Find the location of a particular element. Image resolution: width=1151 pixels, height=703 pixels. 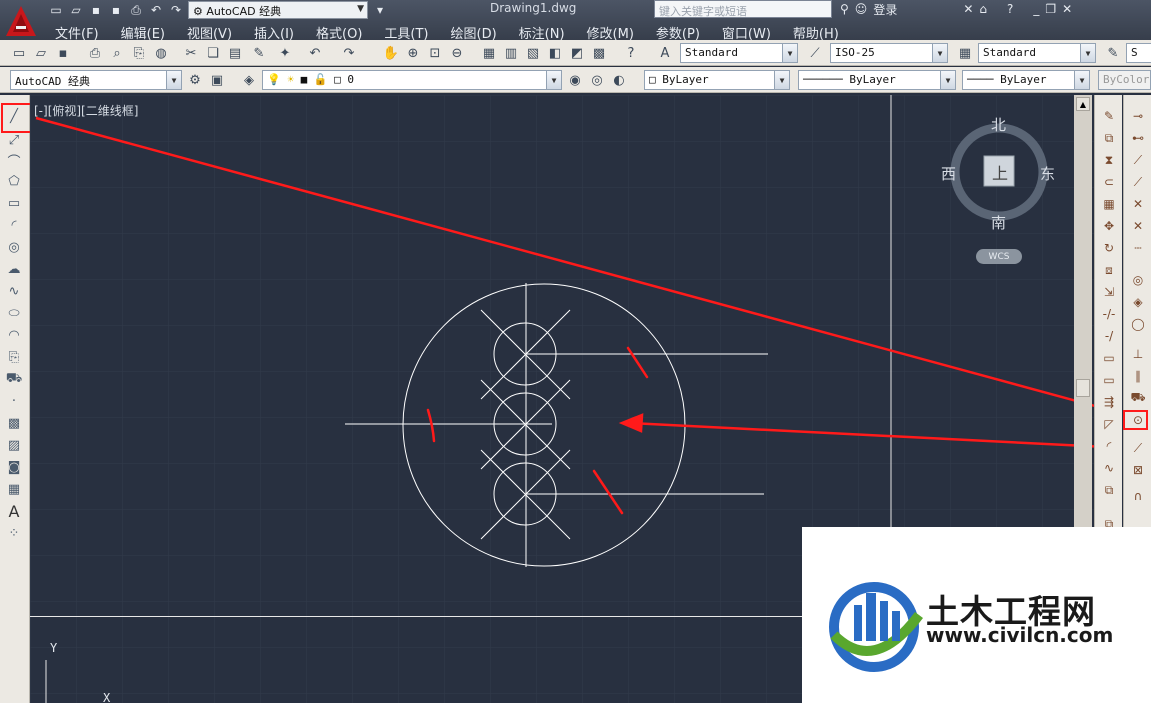

menu-file: 文件(F) is located at coordinates (77, 32).